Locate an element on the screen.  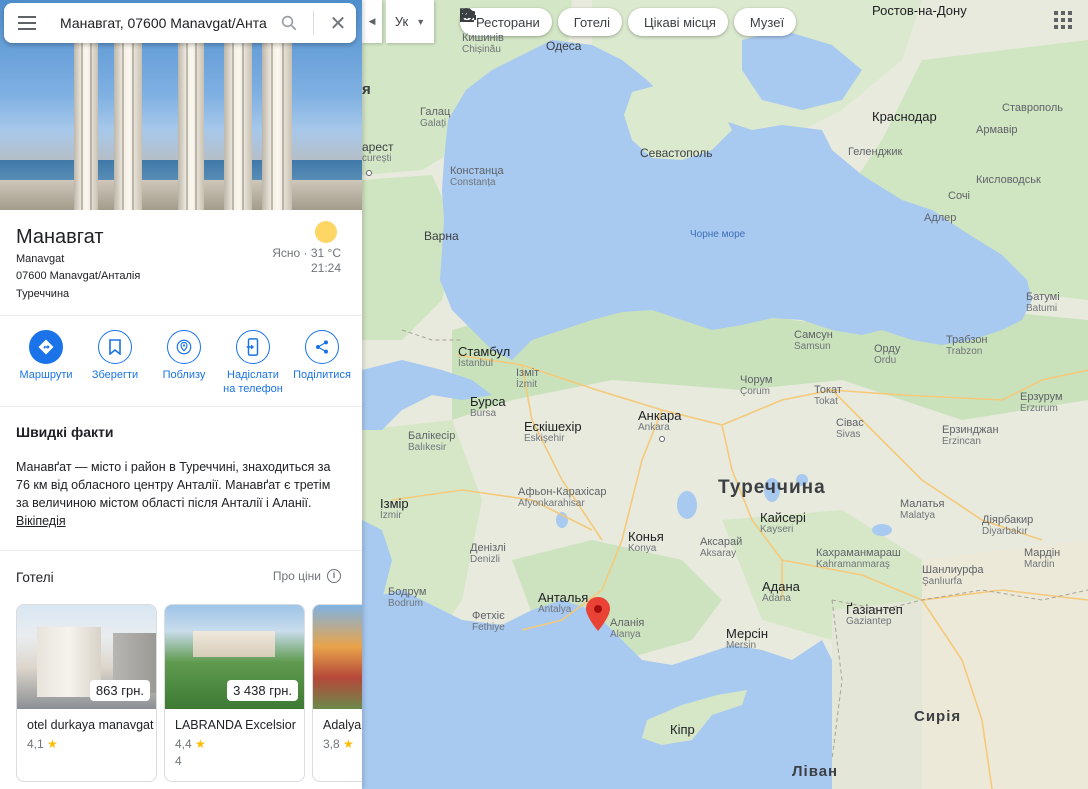
directions-button: Маршрути is located at coordinates (46, 363).